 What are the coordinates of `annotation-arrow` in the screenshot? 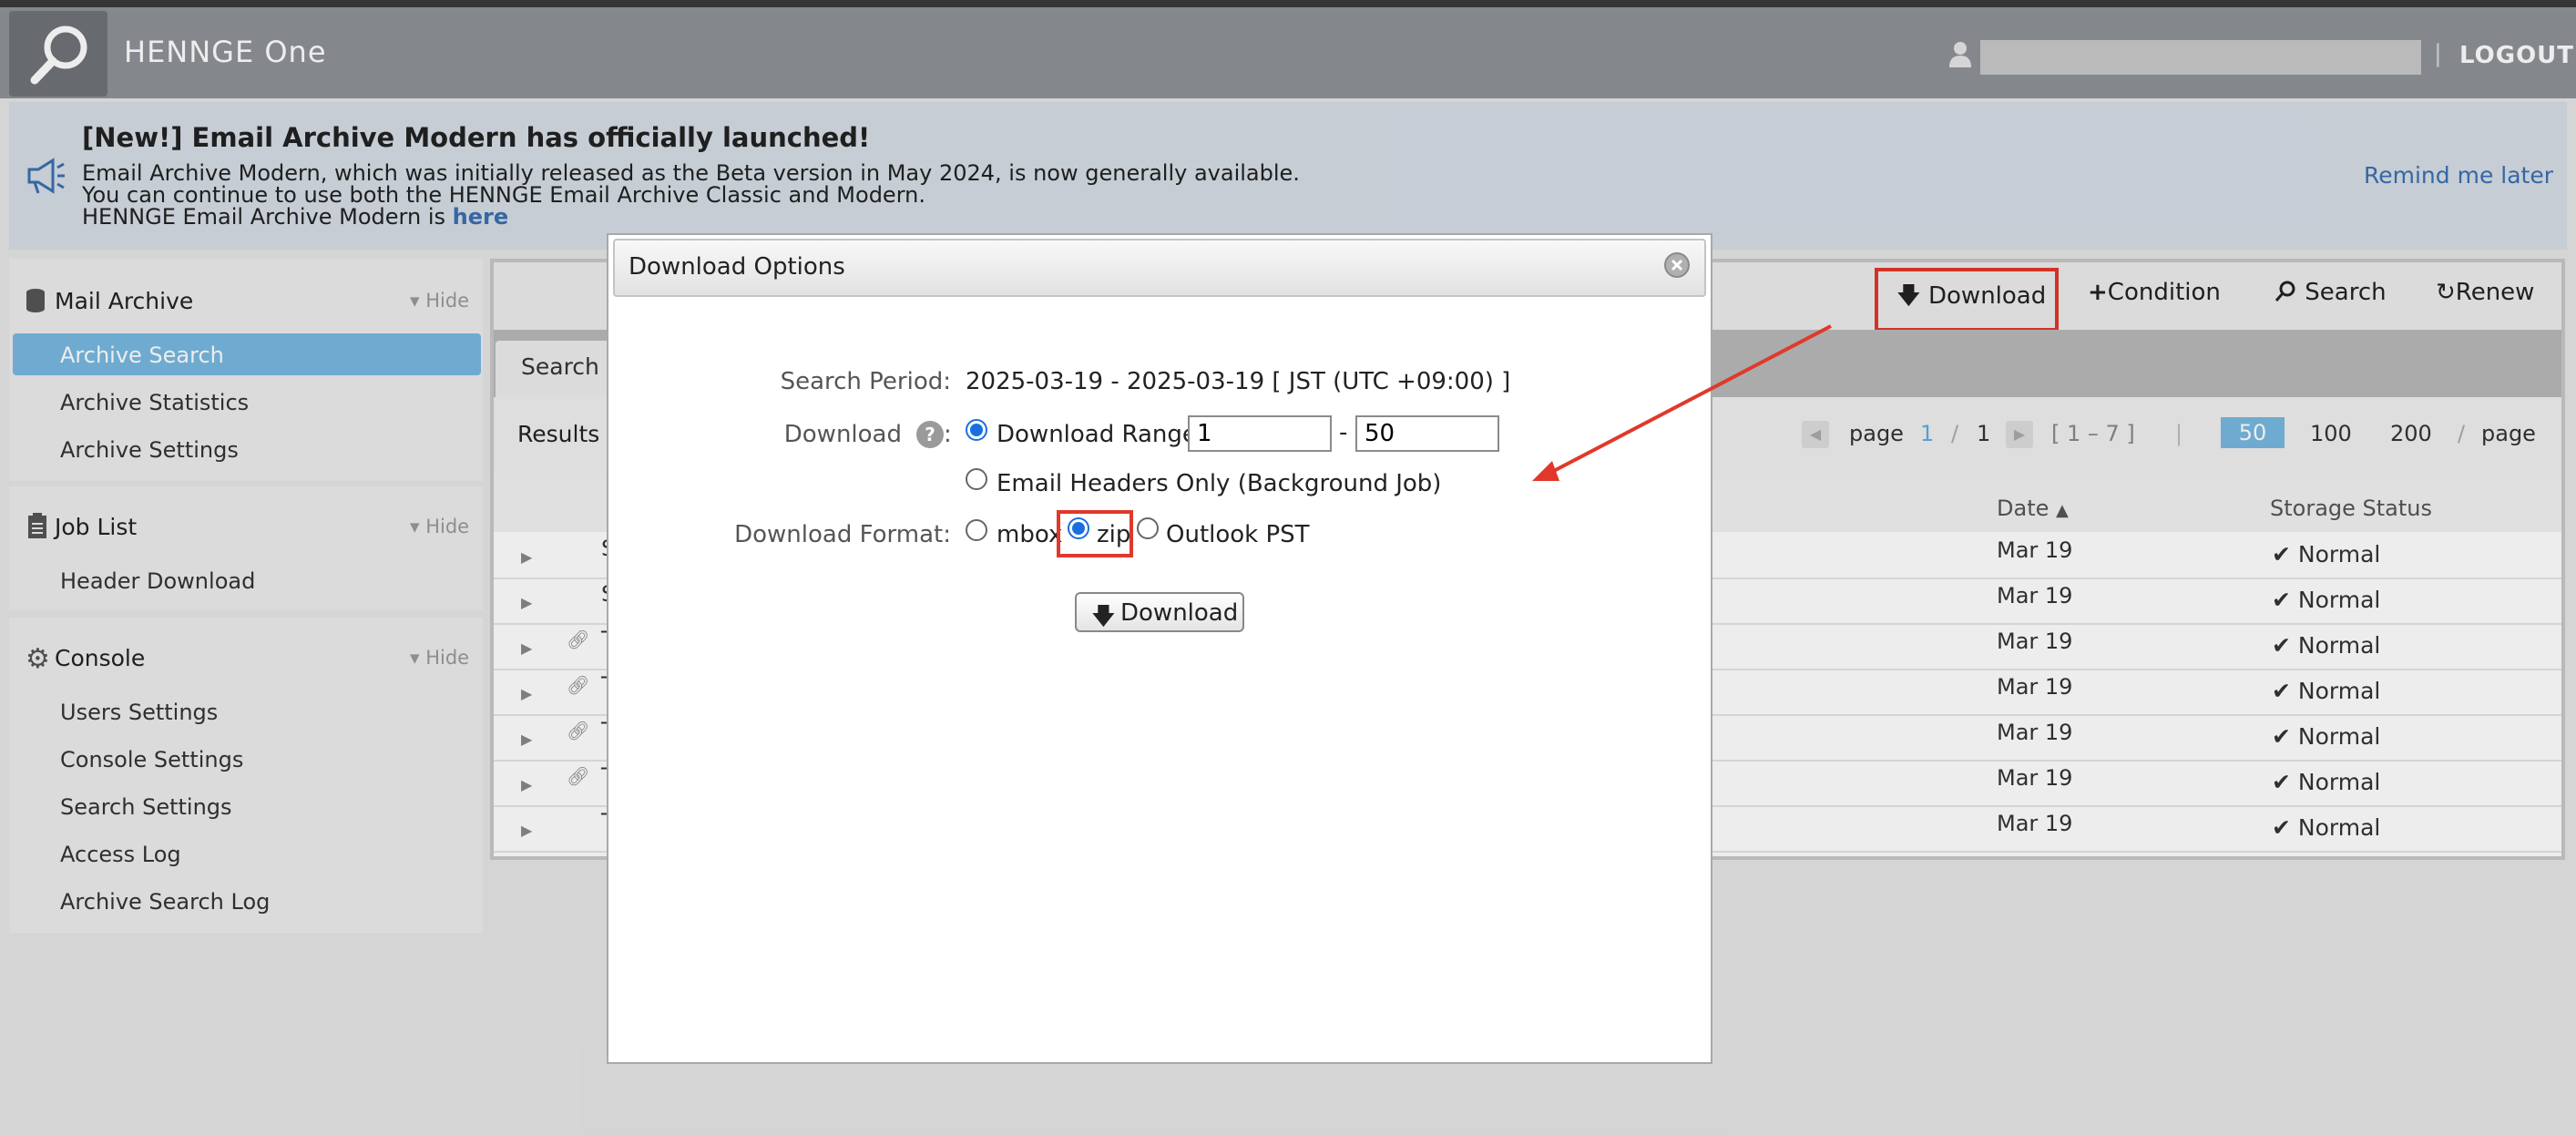 It's located at (1682, 402).